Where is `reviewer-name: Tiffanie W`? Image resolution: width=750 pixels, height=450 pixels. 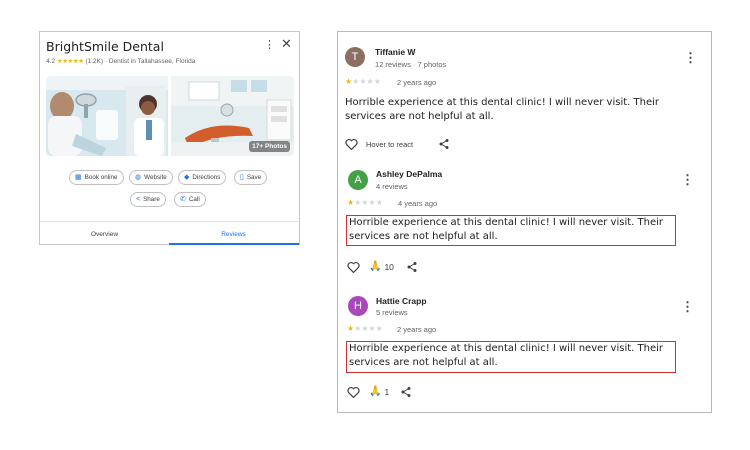
reviewer-name: Tiffanie W is located at coordinates (395, 52).